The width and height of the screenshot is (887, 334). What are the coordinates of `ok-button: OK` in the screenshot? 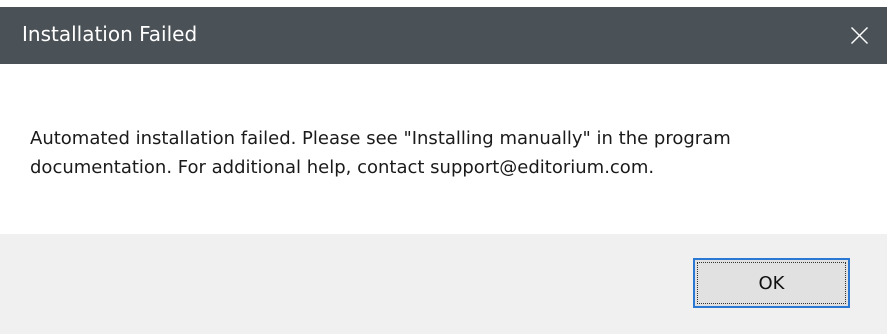 It's located at (771, 283).